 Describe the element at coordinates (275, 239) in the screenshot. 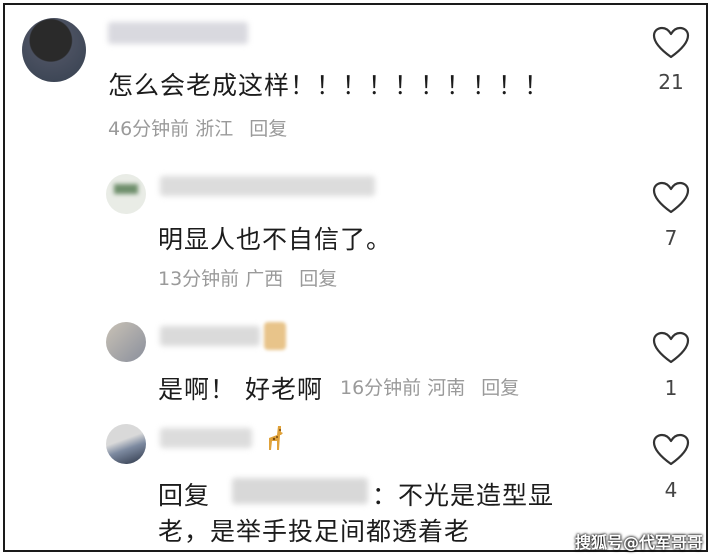

I see `comment-text: 明显人也不自信了。` at that location.